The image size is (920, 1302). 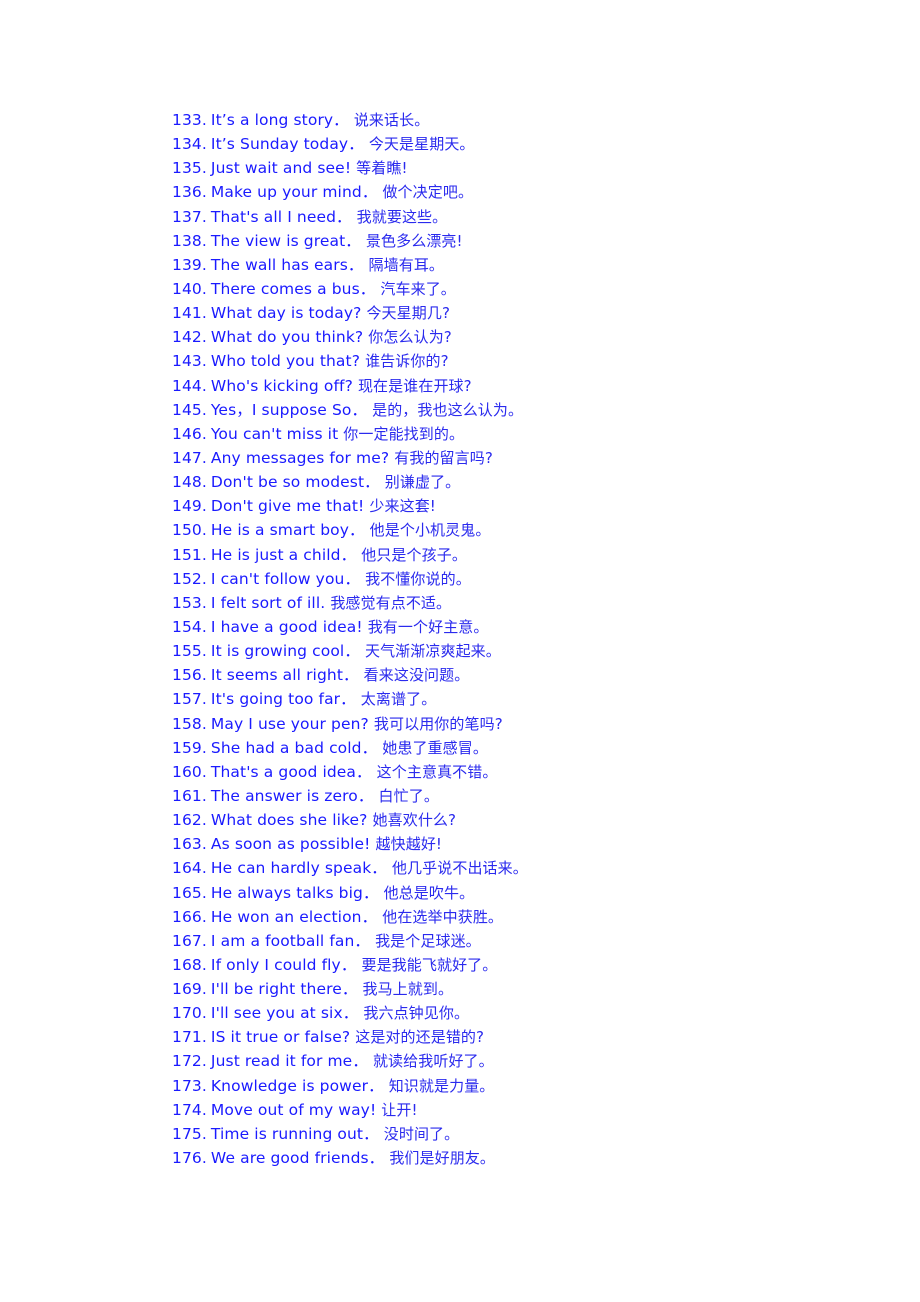 What do you see at coordinates (189, 240) in the screenshot?
I see `phrase-number: 138.` at bounding box center [189, 240].